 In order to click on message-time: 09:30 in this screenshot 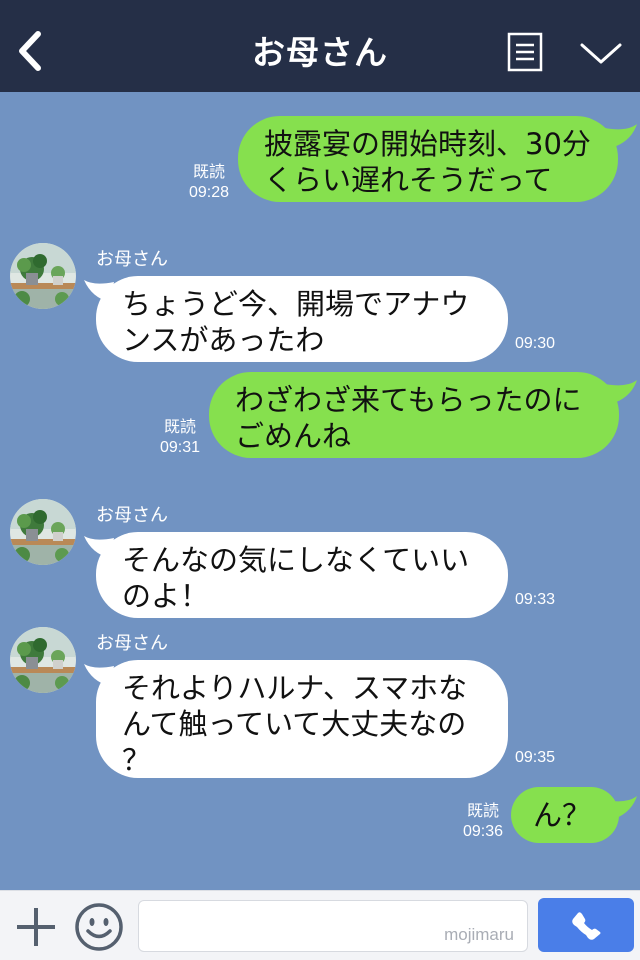, I will do `click(535, 343)`.